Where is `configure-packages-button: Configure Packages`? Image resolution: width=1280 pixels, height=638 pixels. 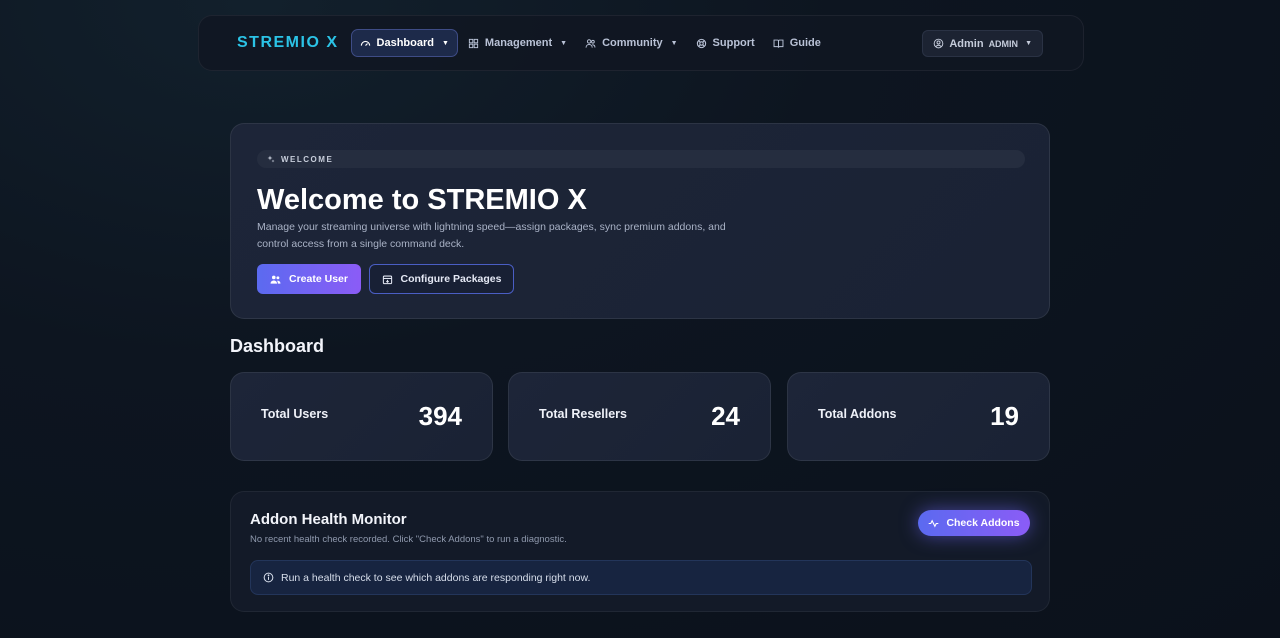
configure-packages-button: Configure Packages is located at coordinates (441, 279).